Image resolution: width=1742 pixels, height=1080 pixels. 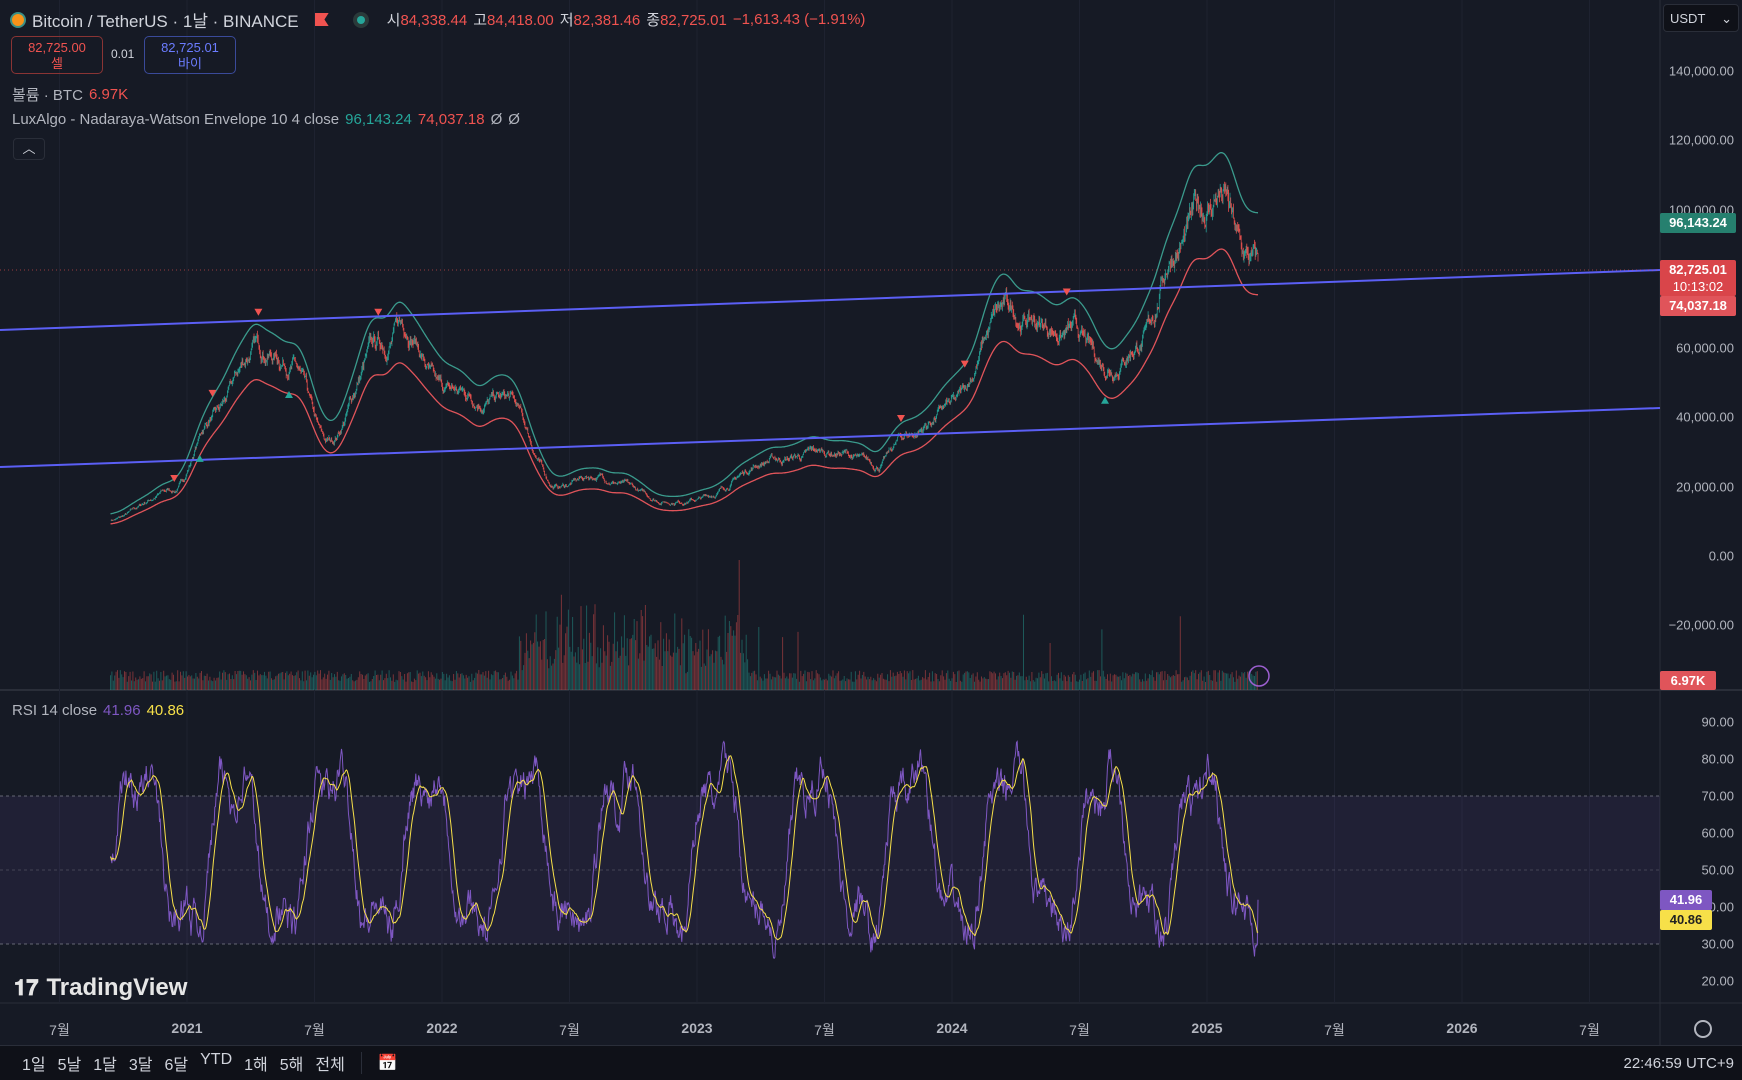 I want to click on chevron-up-icon: ︿, so click(x=29, y=148).